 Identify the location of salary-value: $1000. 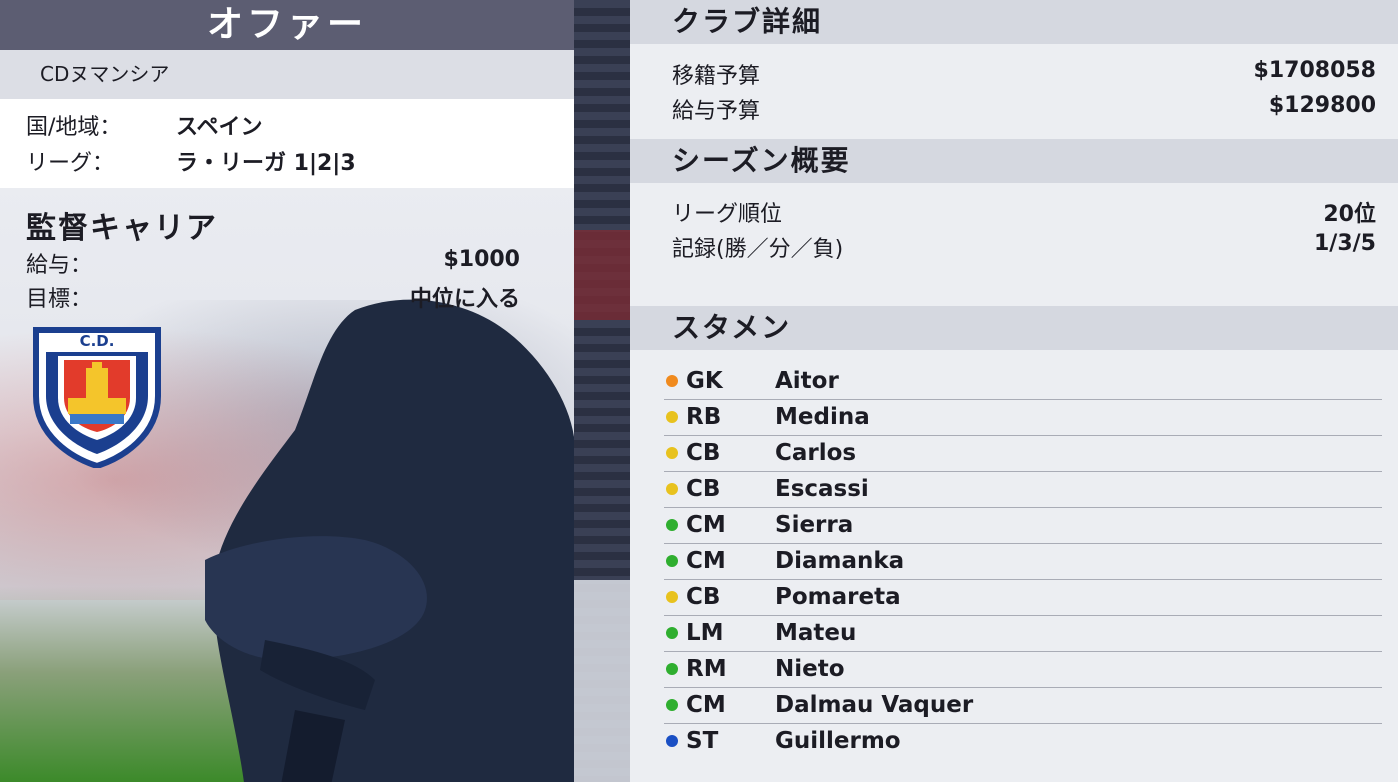
(481, 259).